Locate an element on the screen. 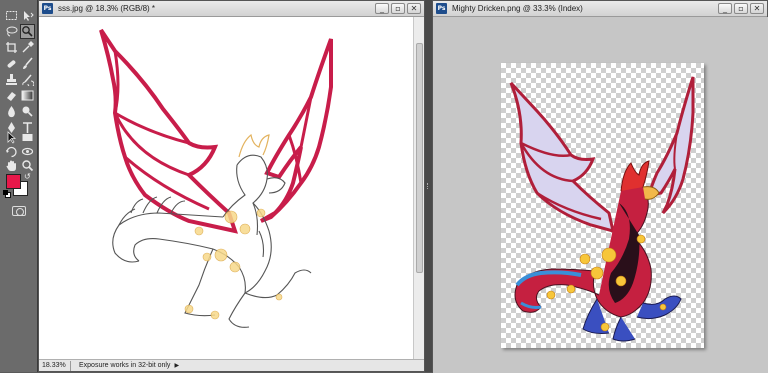 The height and width of the screenshot is (373, 768). clone-stamp-icon is located at coordinates (11, 79).